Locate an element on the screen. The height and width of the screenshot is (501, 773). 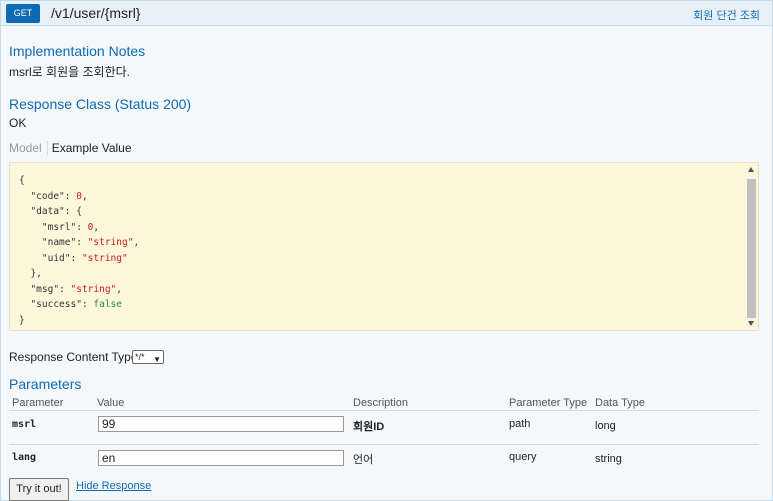
data-type-msrl: long is located at coordinates (605, 426).